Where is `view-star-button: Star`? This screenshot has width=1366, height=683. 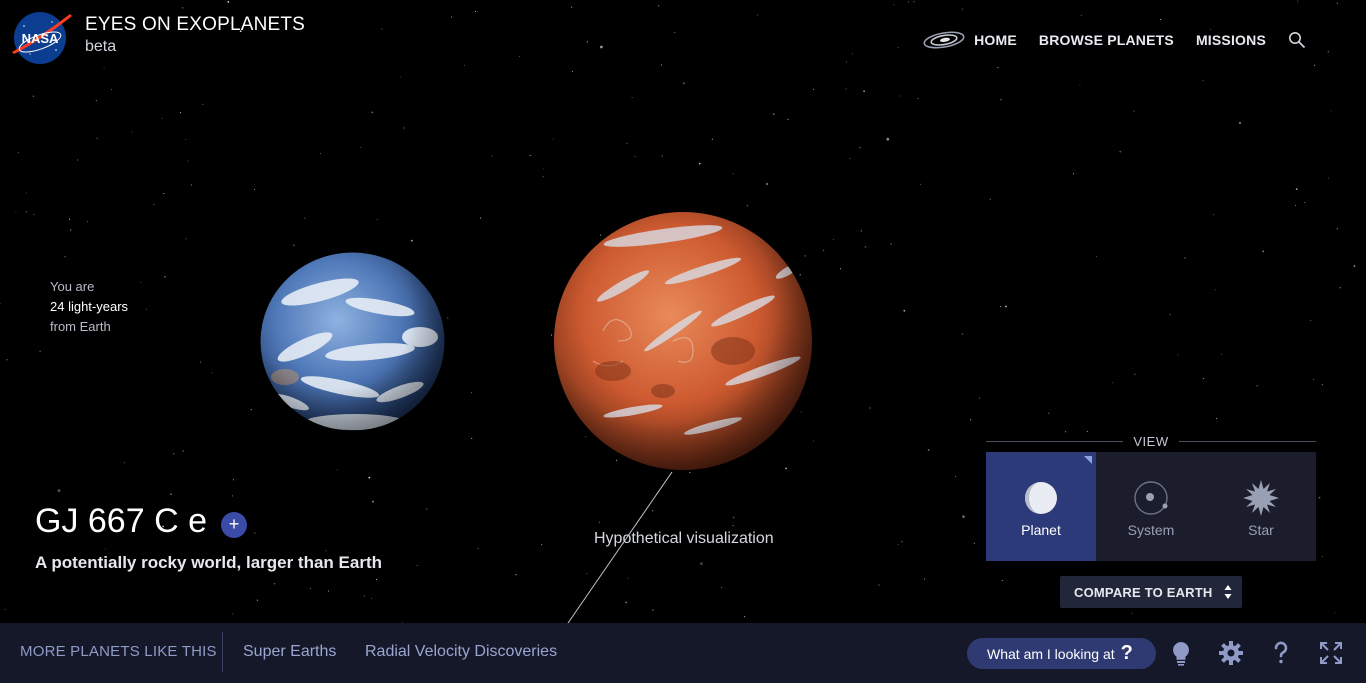 view-star-button: Star is located at coordinates (1261, 506).